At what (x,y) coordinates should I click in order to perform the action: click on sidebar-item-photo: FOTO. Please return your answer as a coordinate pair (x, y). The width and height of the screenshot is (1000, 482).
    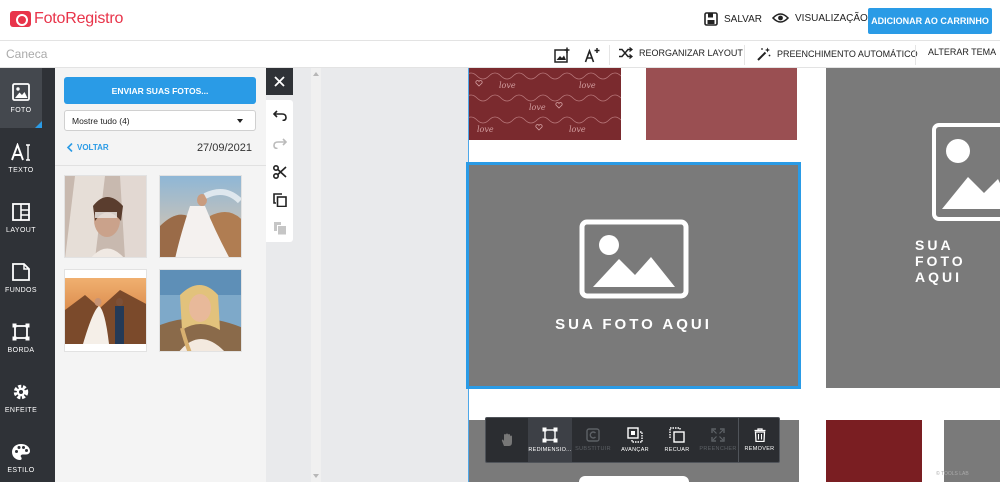
    Looking at the image, I should click on (21, 98).